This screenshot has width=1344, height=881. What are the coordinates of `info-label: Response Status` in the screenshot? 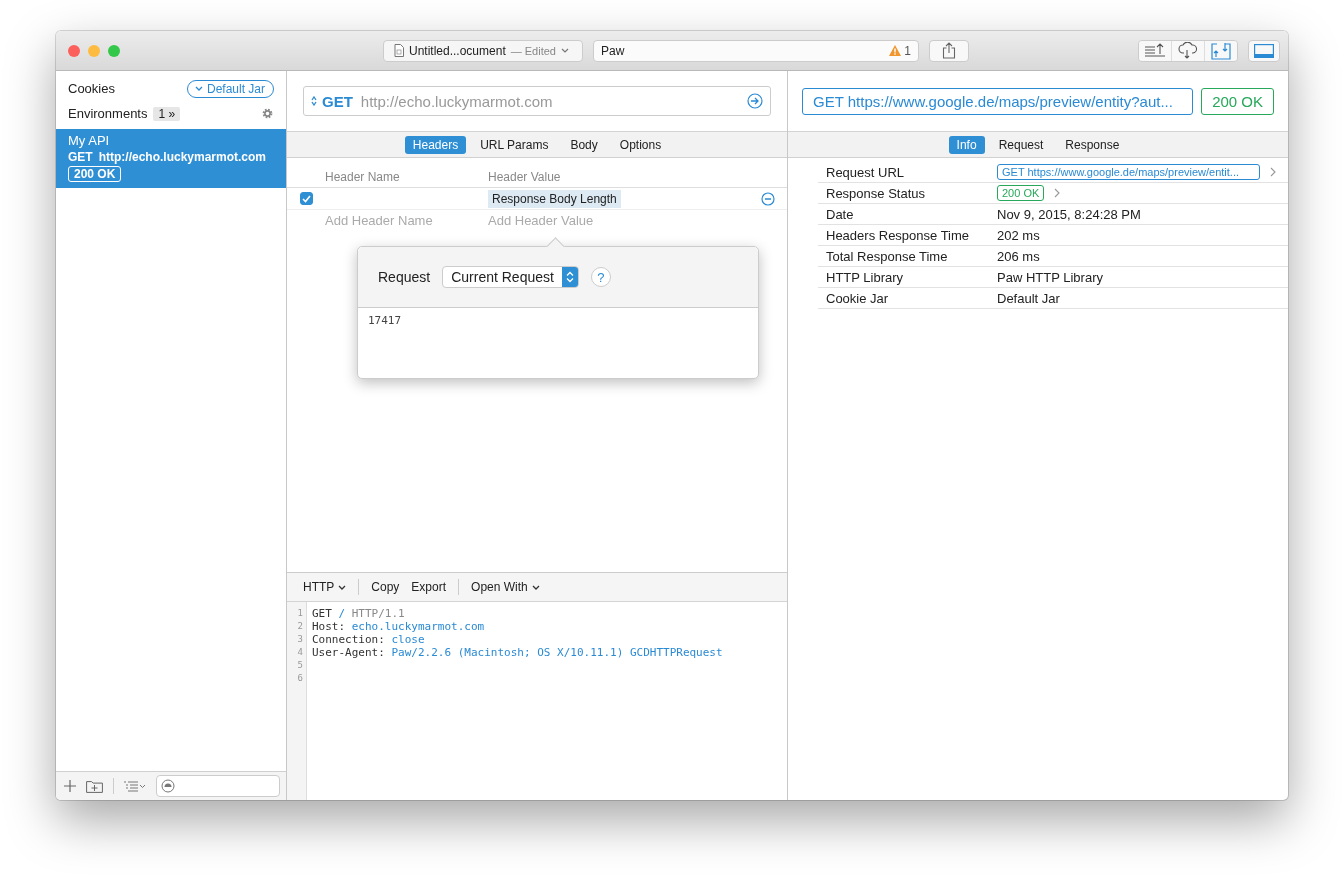 It's located at (876, 193).